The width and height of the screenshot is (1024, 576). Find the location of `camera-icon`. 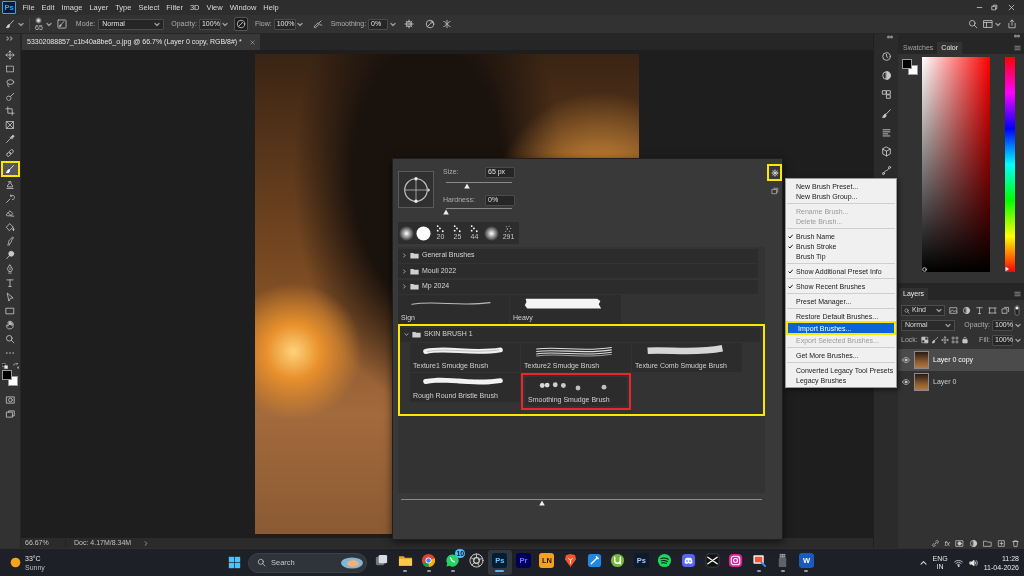

camera-icon is located at coordinates (736, 560).